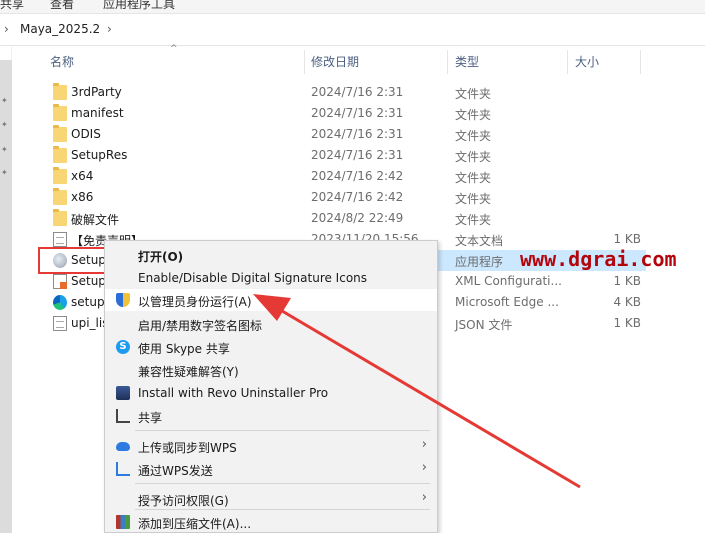 The image size is (705, 533). I want to click on arrow-head, so click(272, 307).